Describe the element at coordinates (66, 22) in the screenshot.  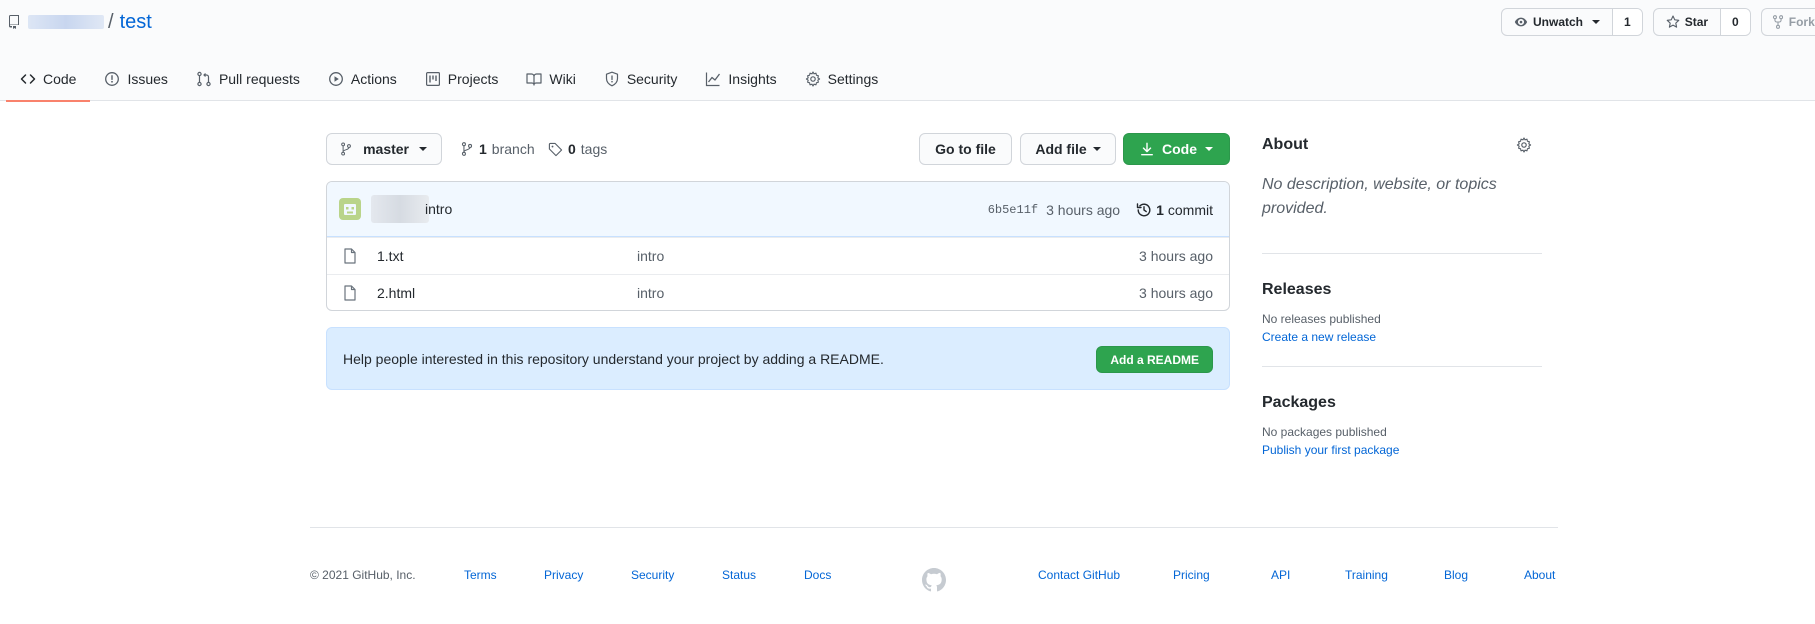
I see `owner-name` at that location.